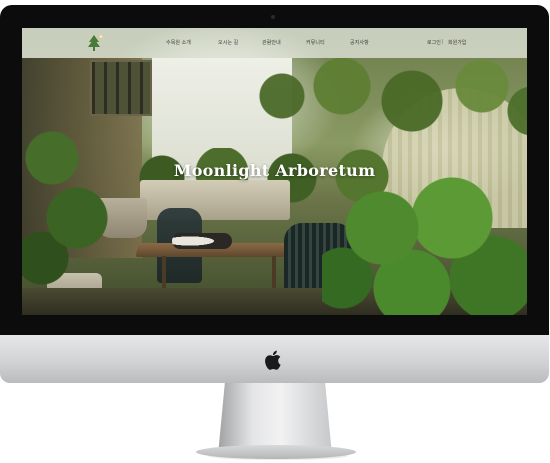 This screenshot has height=463, width=550. What do you see at coordinates (274, 360) in the screenshot?
I see `apple-logo-icon` at bounding box center [274, 360].